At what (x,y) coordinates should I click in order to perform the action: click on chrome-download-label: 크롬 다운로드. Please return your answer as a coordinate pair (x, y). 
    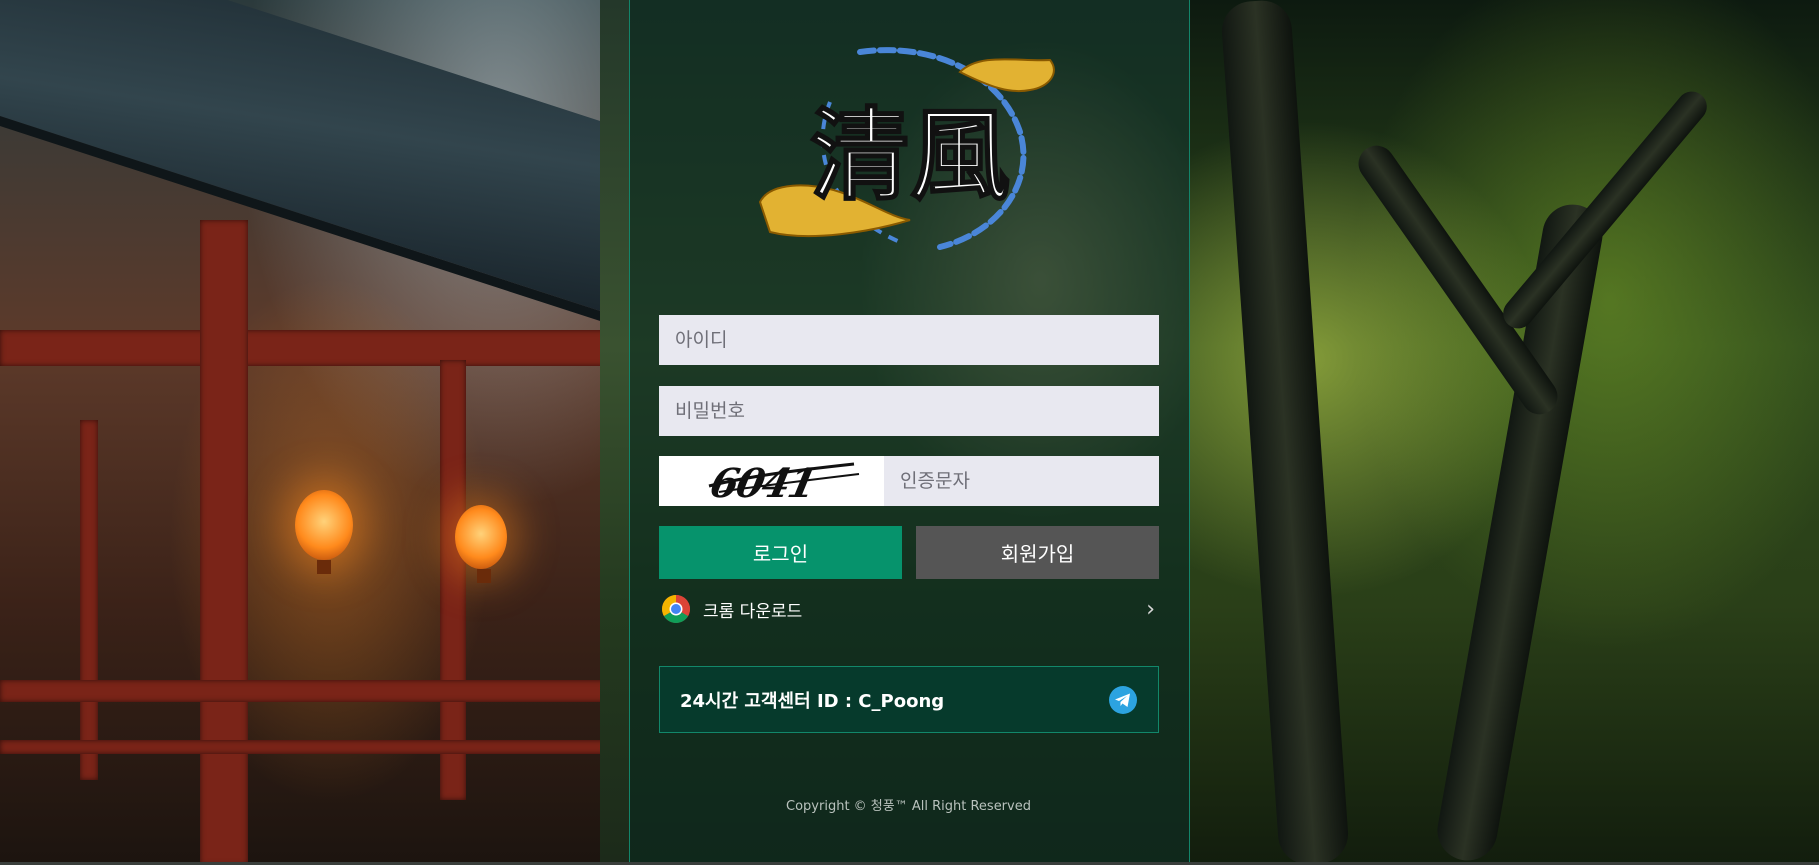
    Looking at the image, I should click on (753, 611).